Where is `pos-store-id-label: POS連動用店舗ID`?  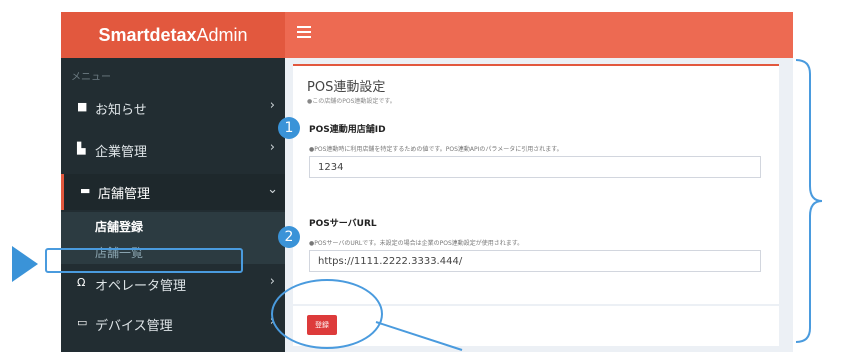
pos-store-id-label: POS連動用店舗ID is located at coordinates (347, 130).